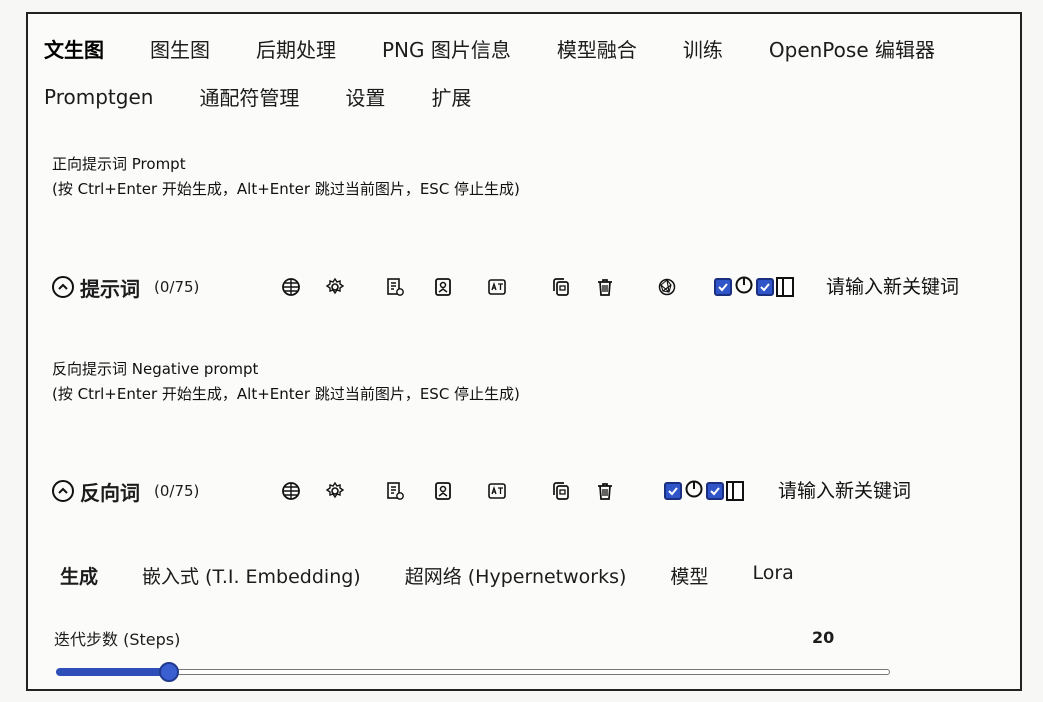  I want to click on subtab-embedding: 嵌入式 (T.I. Embedding), so click(251, 575).